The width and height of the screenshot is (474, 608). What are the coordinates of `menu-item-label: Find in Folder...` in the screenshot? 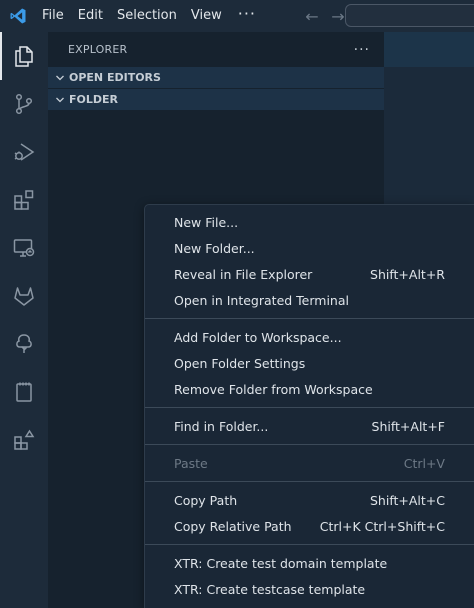 It's located at (221, 426).